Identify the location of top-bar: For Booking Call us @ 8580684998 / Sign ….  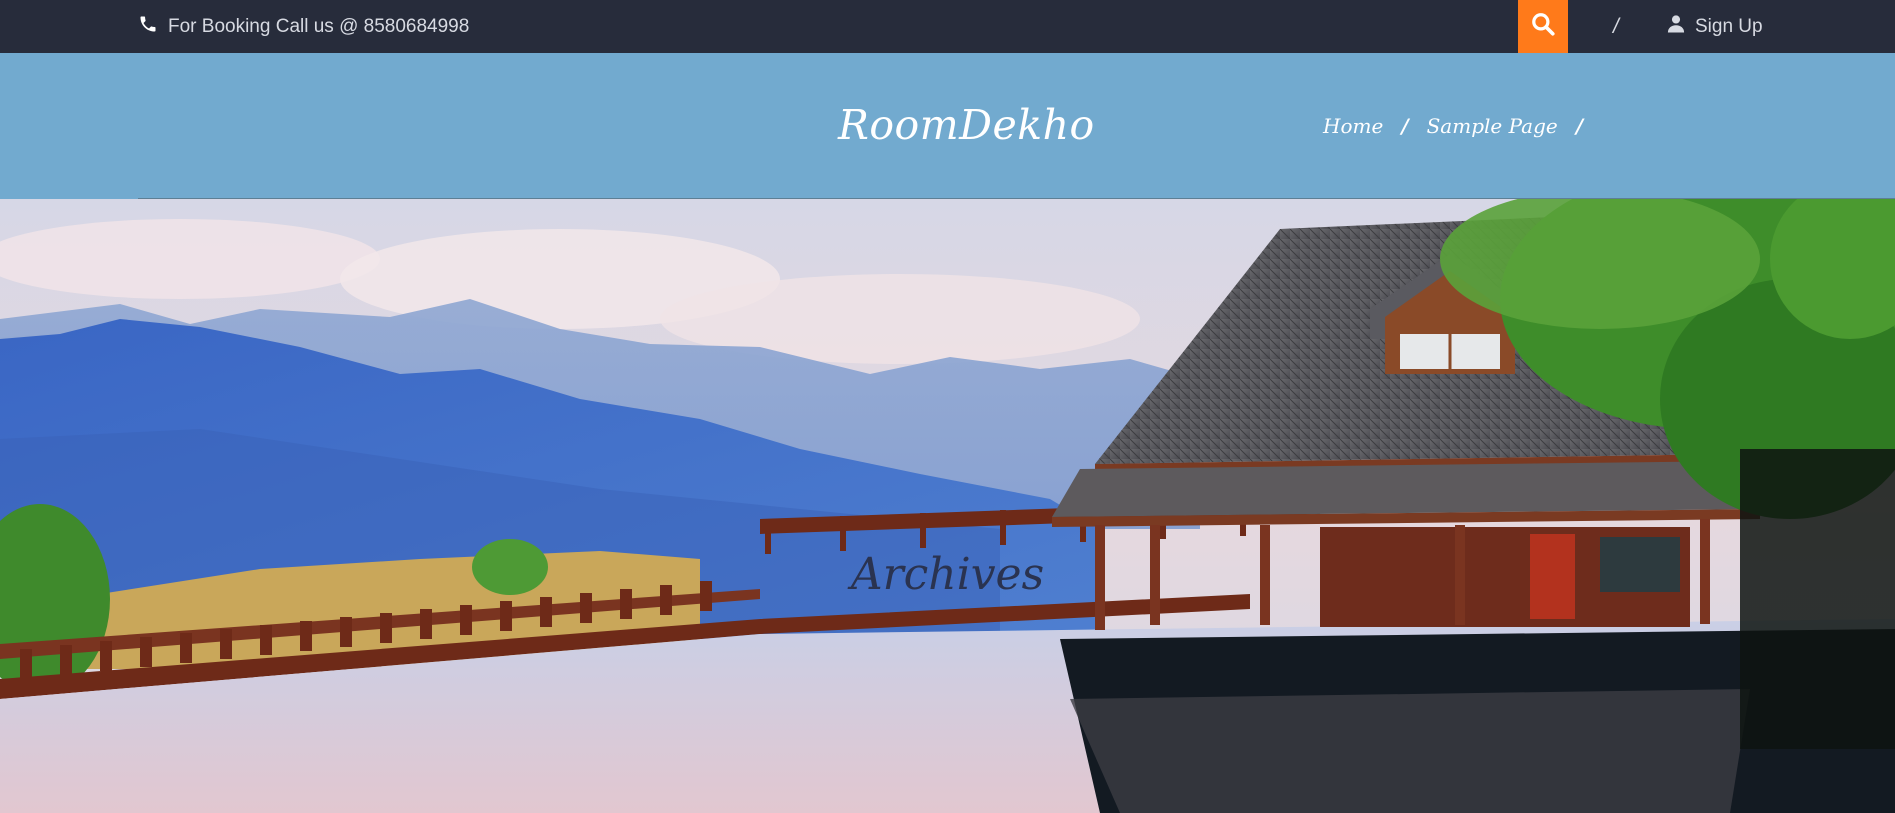
(947, 26).